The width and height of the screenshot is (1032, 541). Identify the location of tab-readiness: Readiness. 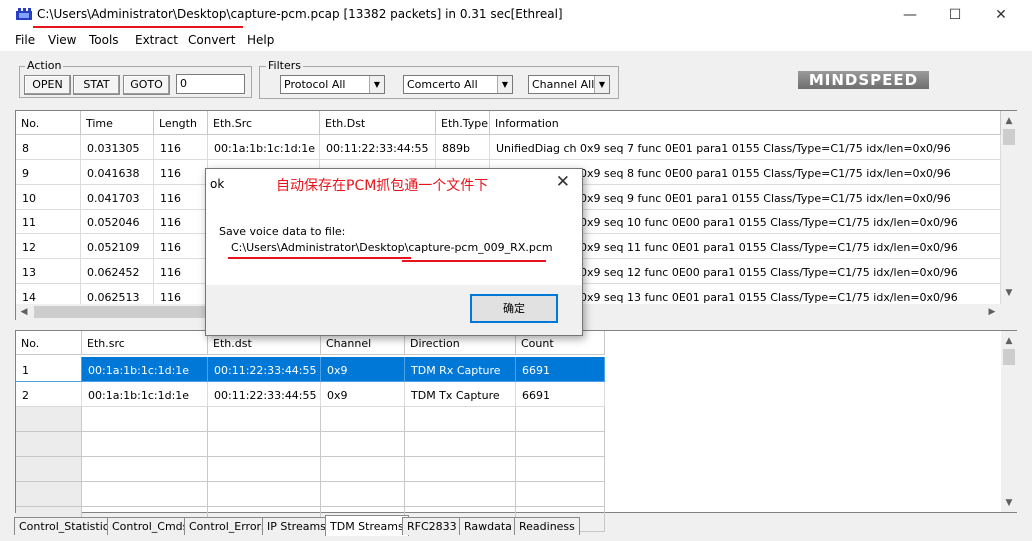
(547, 526).